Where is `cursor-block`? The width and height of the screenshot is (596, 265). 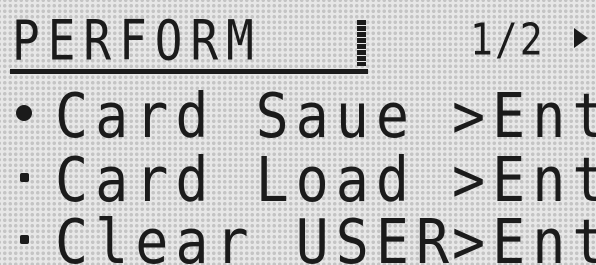 cursor-block is located at coordinates (361, 43).